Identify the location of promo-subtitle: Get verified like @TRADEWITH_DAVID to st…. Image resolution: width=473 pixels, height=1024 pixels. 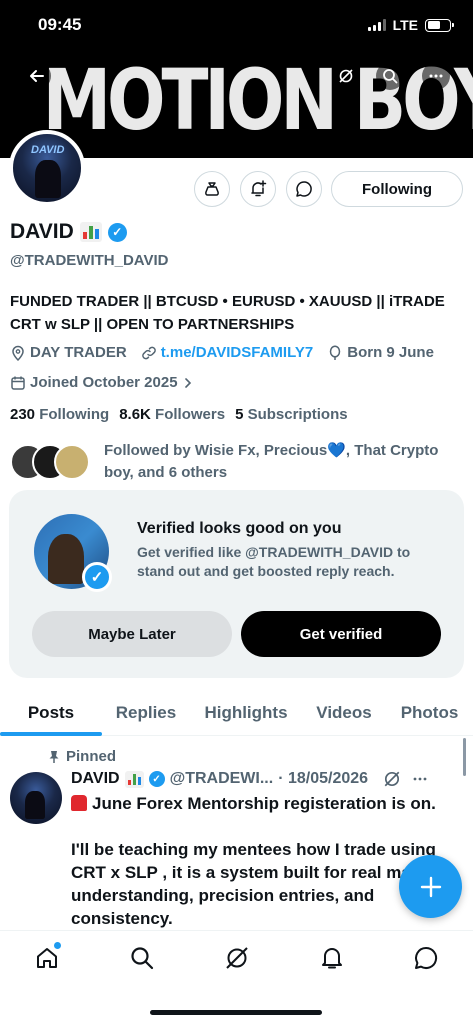
(274, 561).